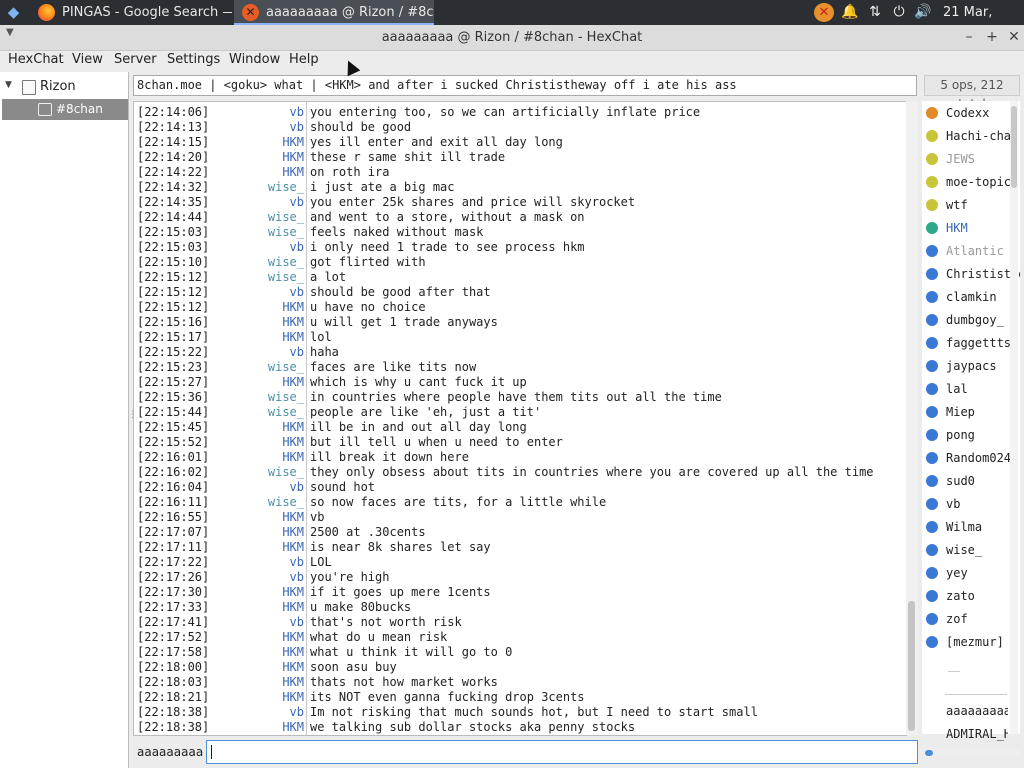  What do you see at coordinates (971, 297) in the screenshot?
I see `user-list-item: clamkin` at bounding box center [971, 297].